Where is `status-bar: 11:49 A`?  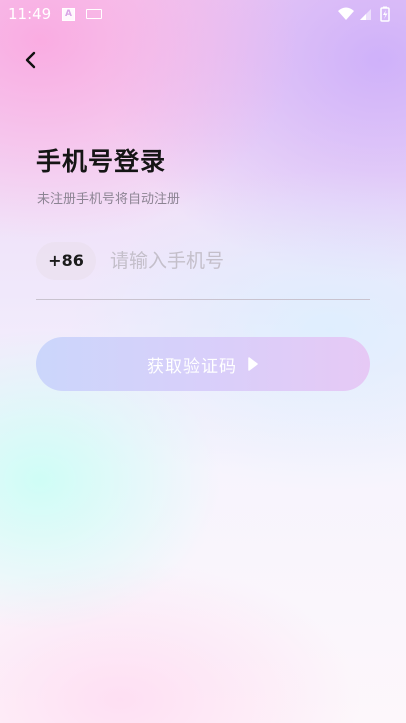 status-bar: 11:49 A is located at coordinates (203, 14).